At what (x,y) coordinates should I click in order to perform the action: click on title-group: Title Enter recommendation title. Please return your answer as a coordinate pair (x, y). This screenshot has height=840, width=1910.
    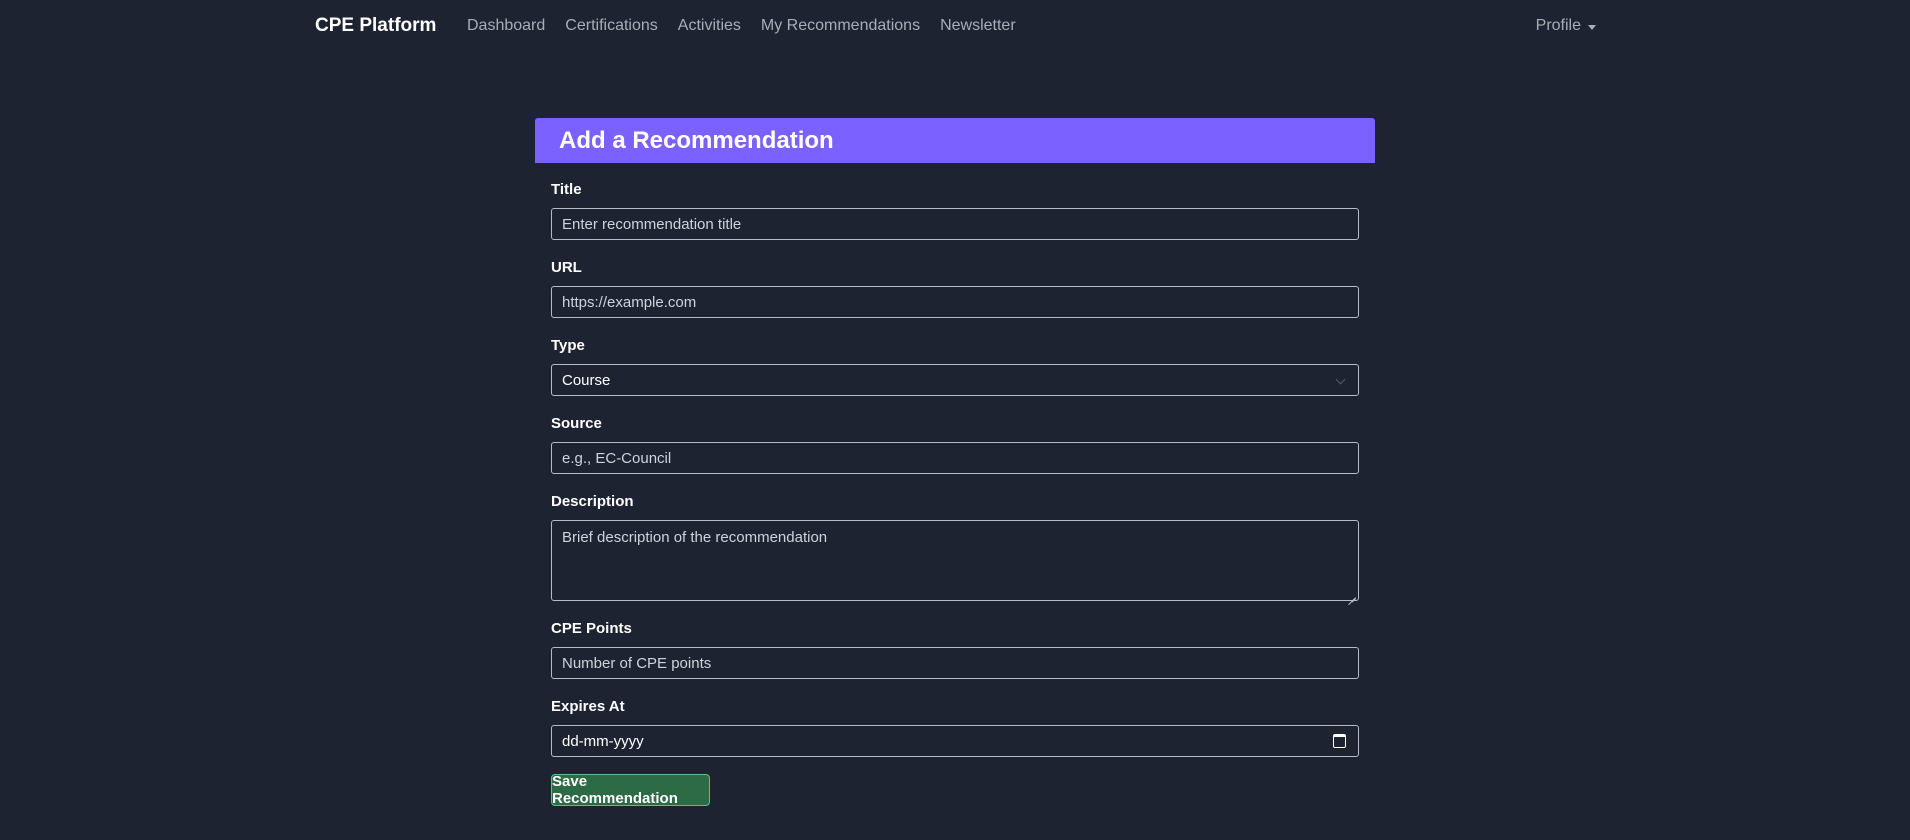
    Looking at the image, I should click on (955, 211).